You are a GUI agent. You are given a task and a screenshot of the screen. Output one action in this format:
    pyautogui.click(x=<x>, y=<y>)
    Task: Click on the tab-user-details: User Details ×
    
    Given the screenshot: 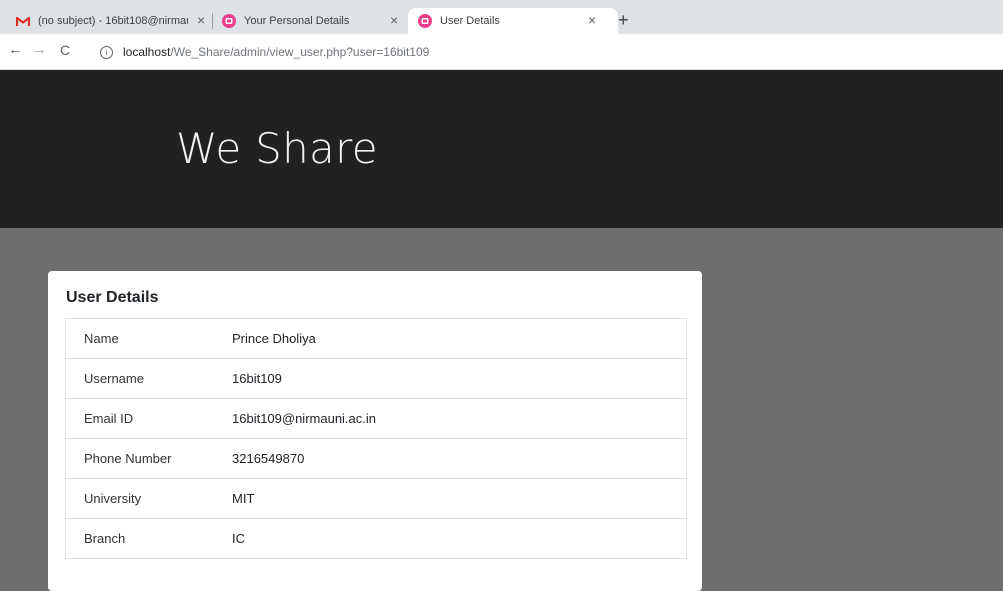 What is the action you would take?
    pyautogui.click(x=513, y=21)
    